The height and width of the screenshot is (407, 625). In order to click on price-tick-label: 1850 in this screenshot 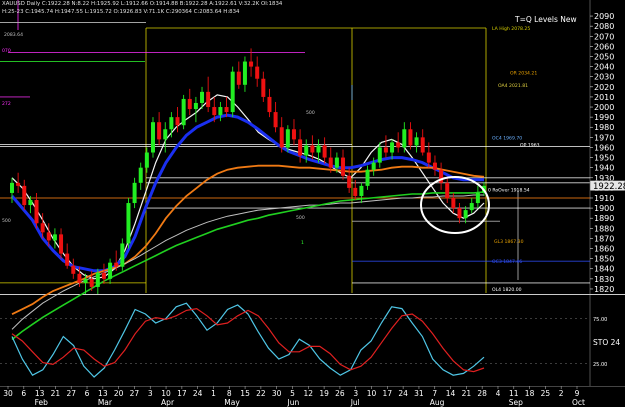, I will do `click(604, 259)`.